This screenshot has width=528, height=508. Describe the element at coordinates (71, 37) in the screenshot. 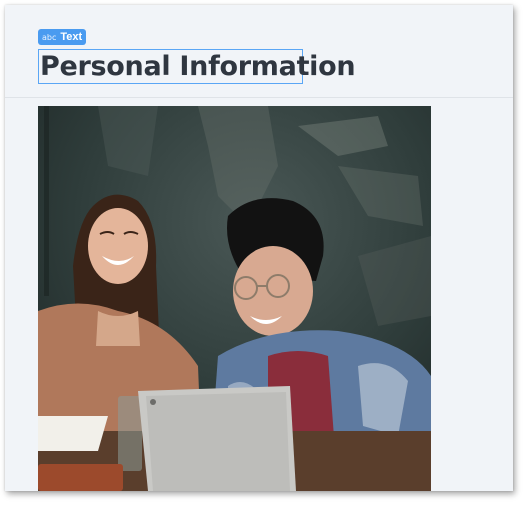

I see `element-type-label: Text` at that location.